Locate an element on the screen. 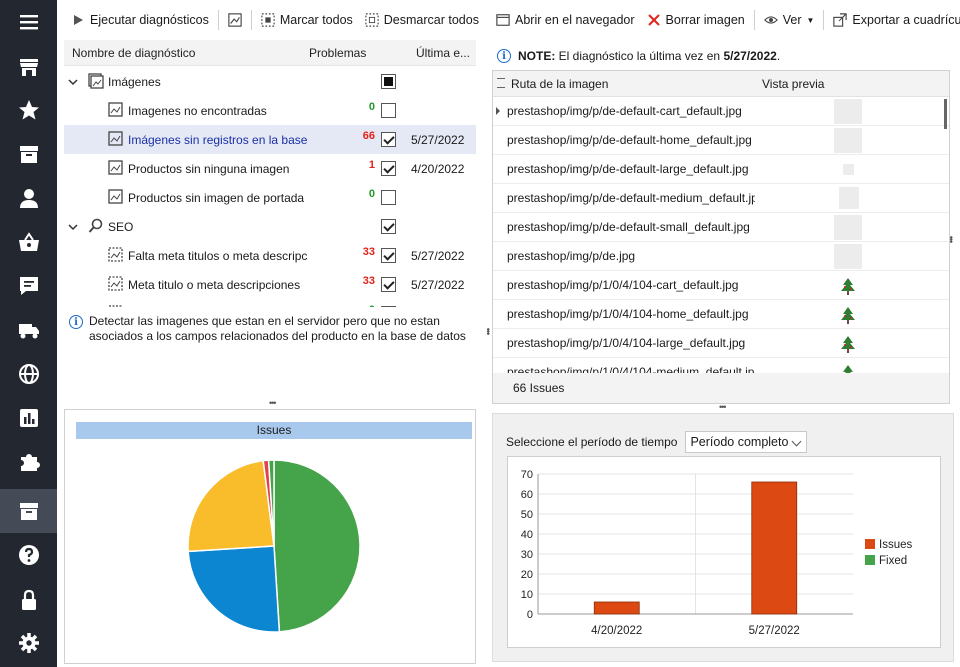  image-edit-icon is located at coordinates (235, 20).